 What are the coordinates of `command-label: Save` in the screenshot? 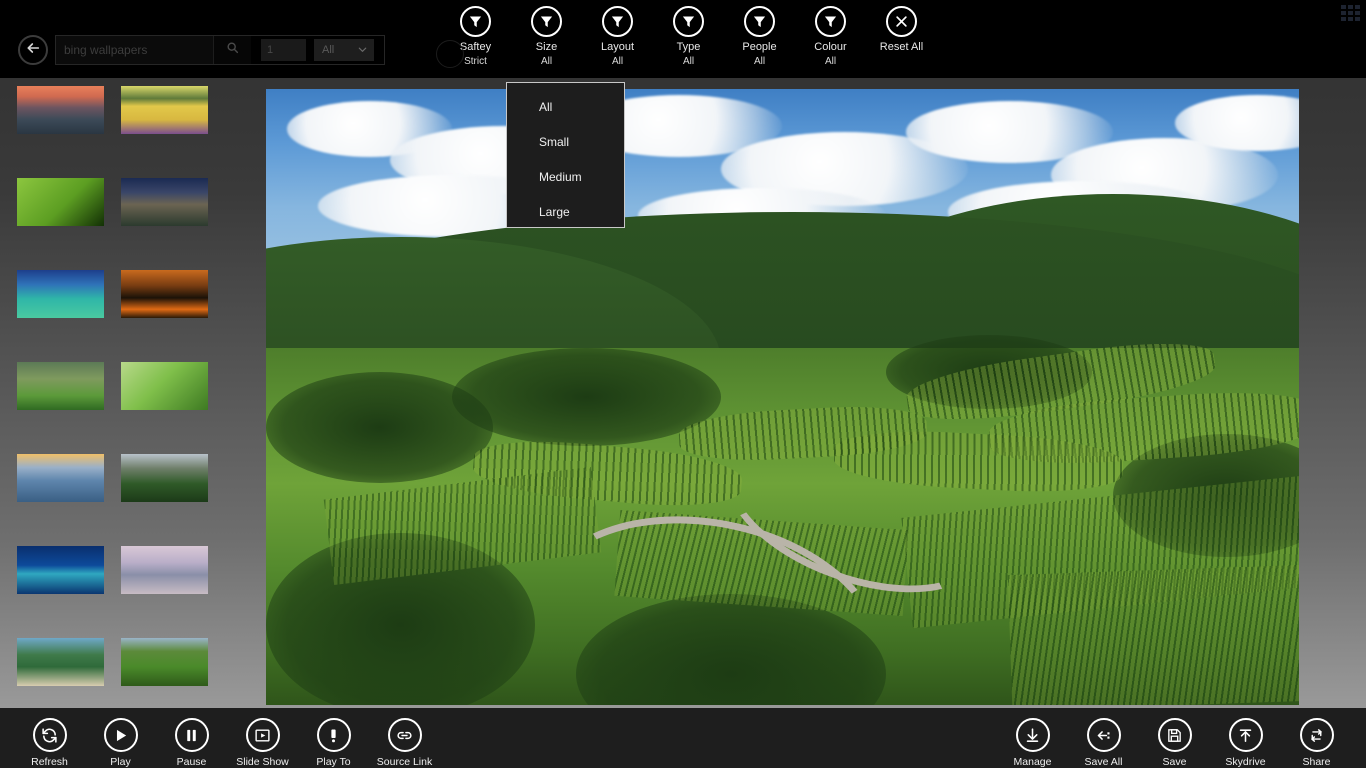 It's located at (1174, 762).